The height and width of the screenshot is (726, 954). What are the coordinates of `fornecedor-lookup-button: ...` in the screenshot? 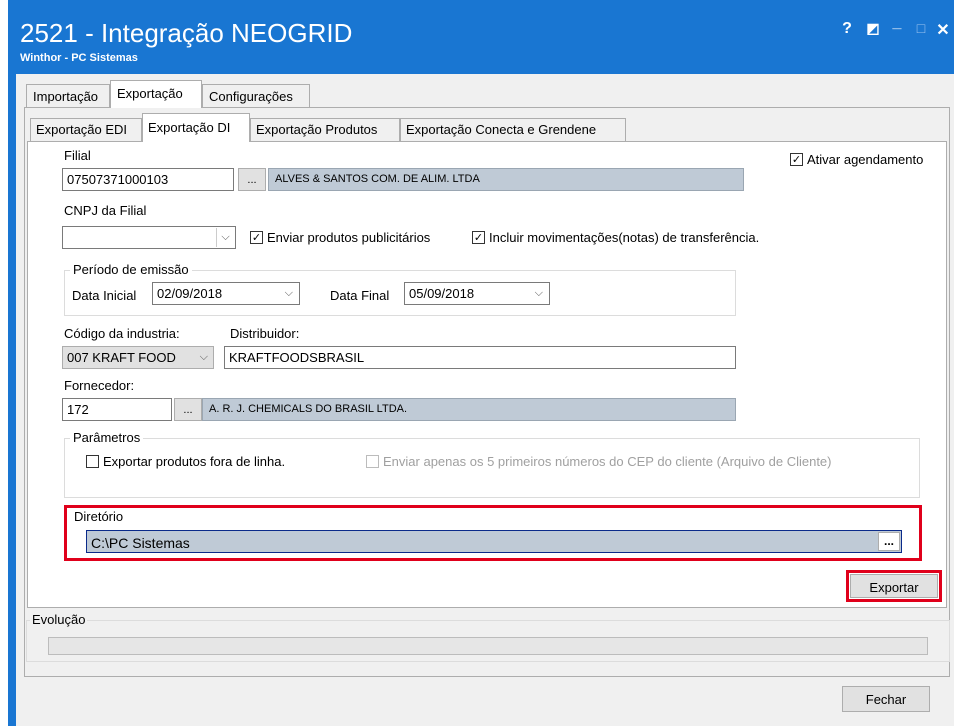 It's located at (188, 409).